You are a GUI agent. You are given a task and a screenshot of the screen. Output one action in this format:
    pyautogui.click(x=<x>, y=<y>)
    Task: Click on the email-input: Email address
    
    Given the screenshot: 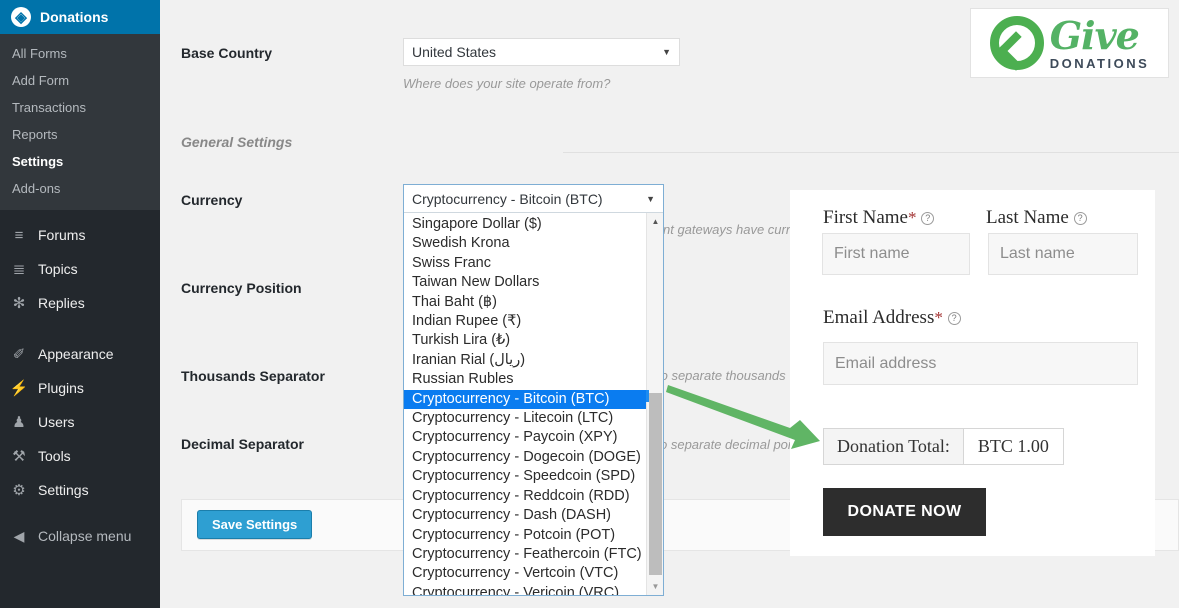 What is the action you would take?
    pyautogui.click(x=980, y=363)
    